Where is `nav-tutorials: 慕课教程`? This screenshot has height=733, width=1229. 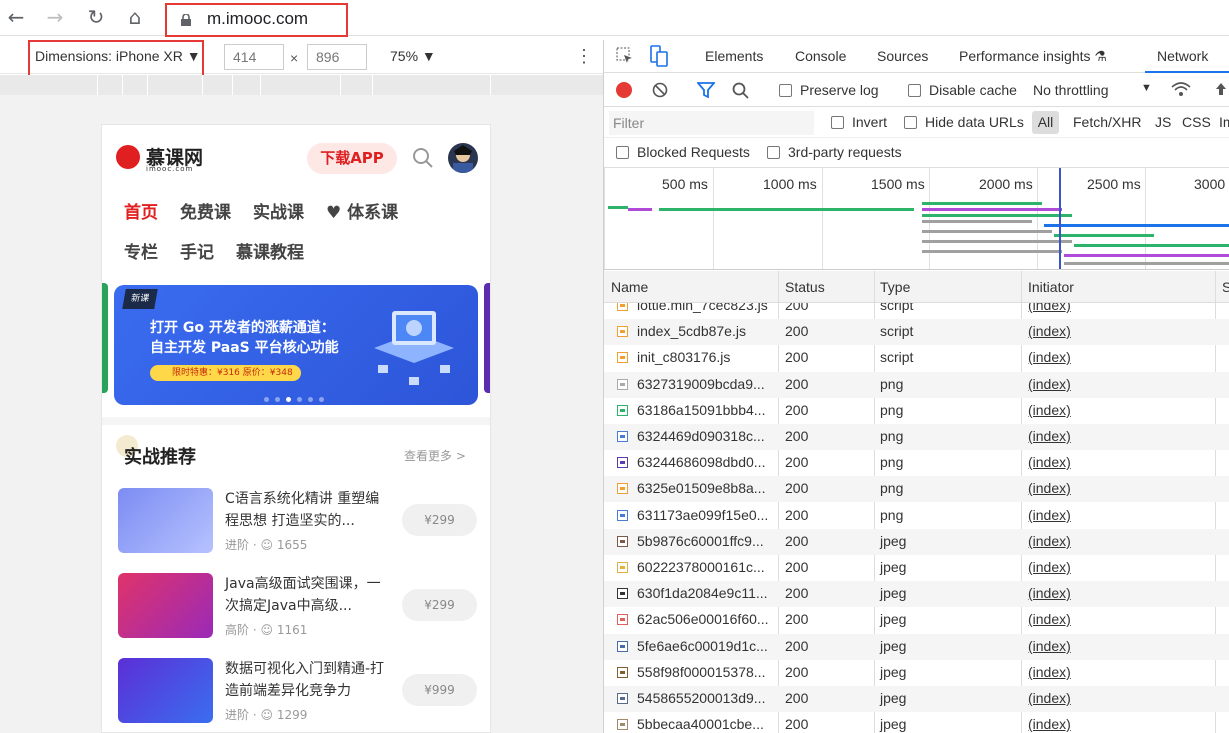
nav-tutorials: 慕课教程 is located at coordinates (270, 253).